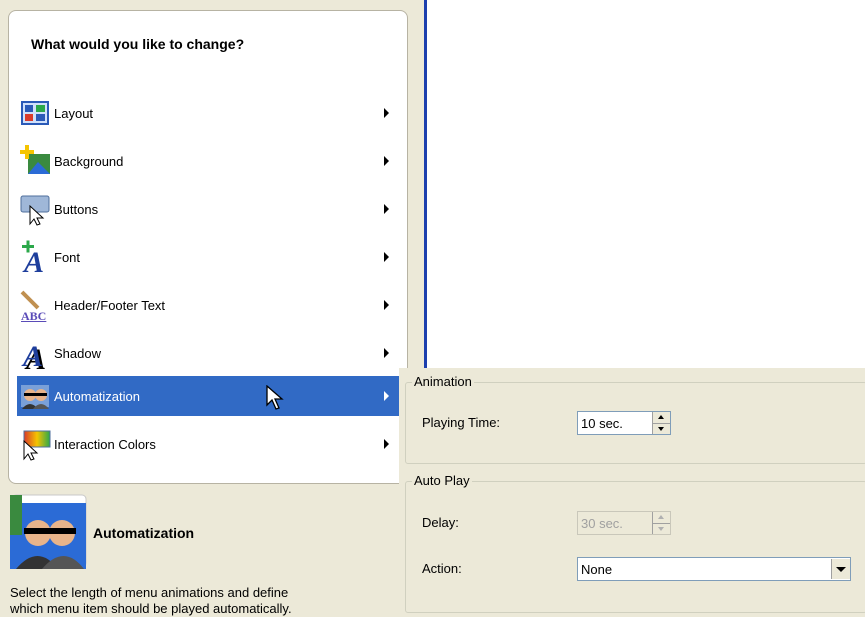 Image resolution: width=865 pixels, height=617 pixels. I want to click on shadow-icon: AA, so click(35, 356).